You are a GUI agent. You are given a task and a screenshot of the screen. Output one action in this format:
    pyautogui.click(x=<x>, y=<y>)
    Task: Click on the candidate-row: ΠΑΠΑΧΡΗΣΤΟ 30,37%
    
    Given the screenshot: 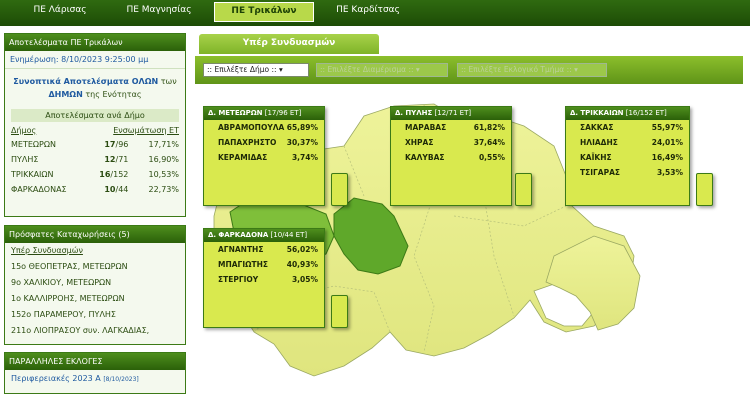 What is the action you would take?
    pyautogui.click(x=268, y=142)
    